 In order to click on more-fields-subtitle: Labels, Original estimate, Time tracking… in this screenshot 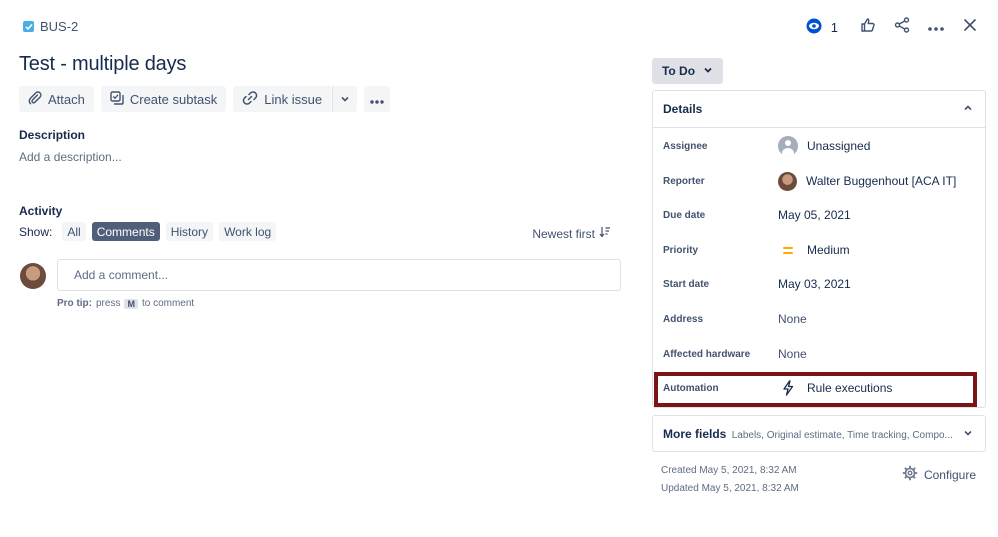, I will do `click(842, 435)`.